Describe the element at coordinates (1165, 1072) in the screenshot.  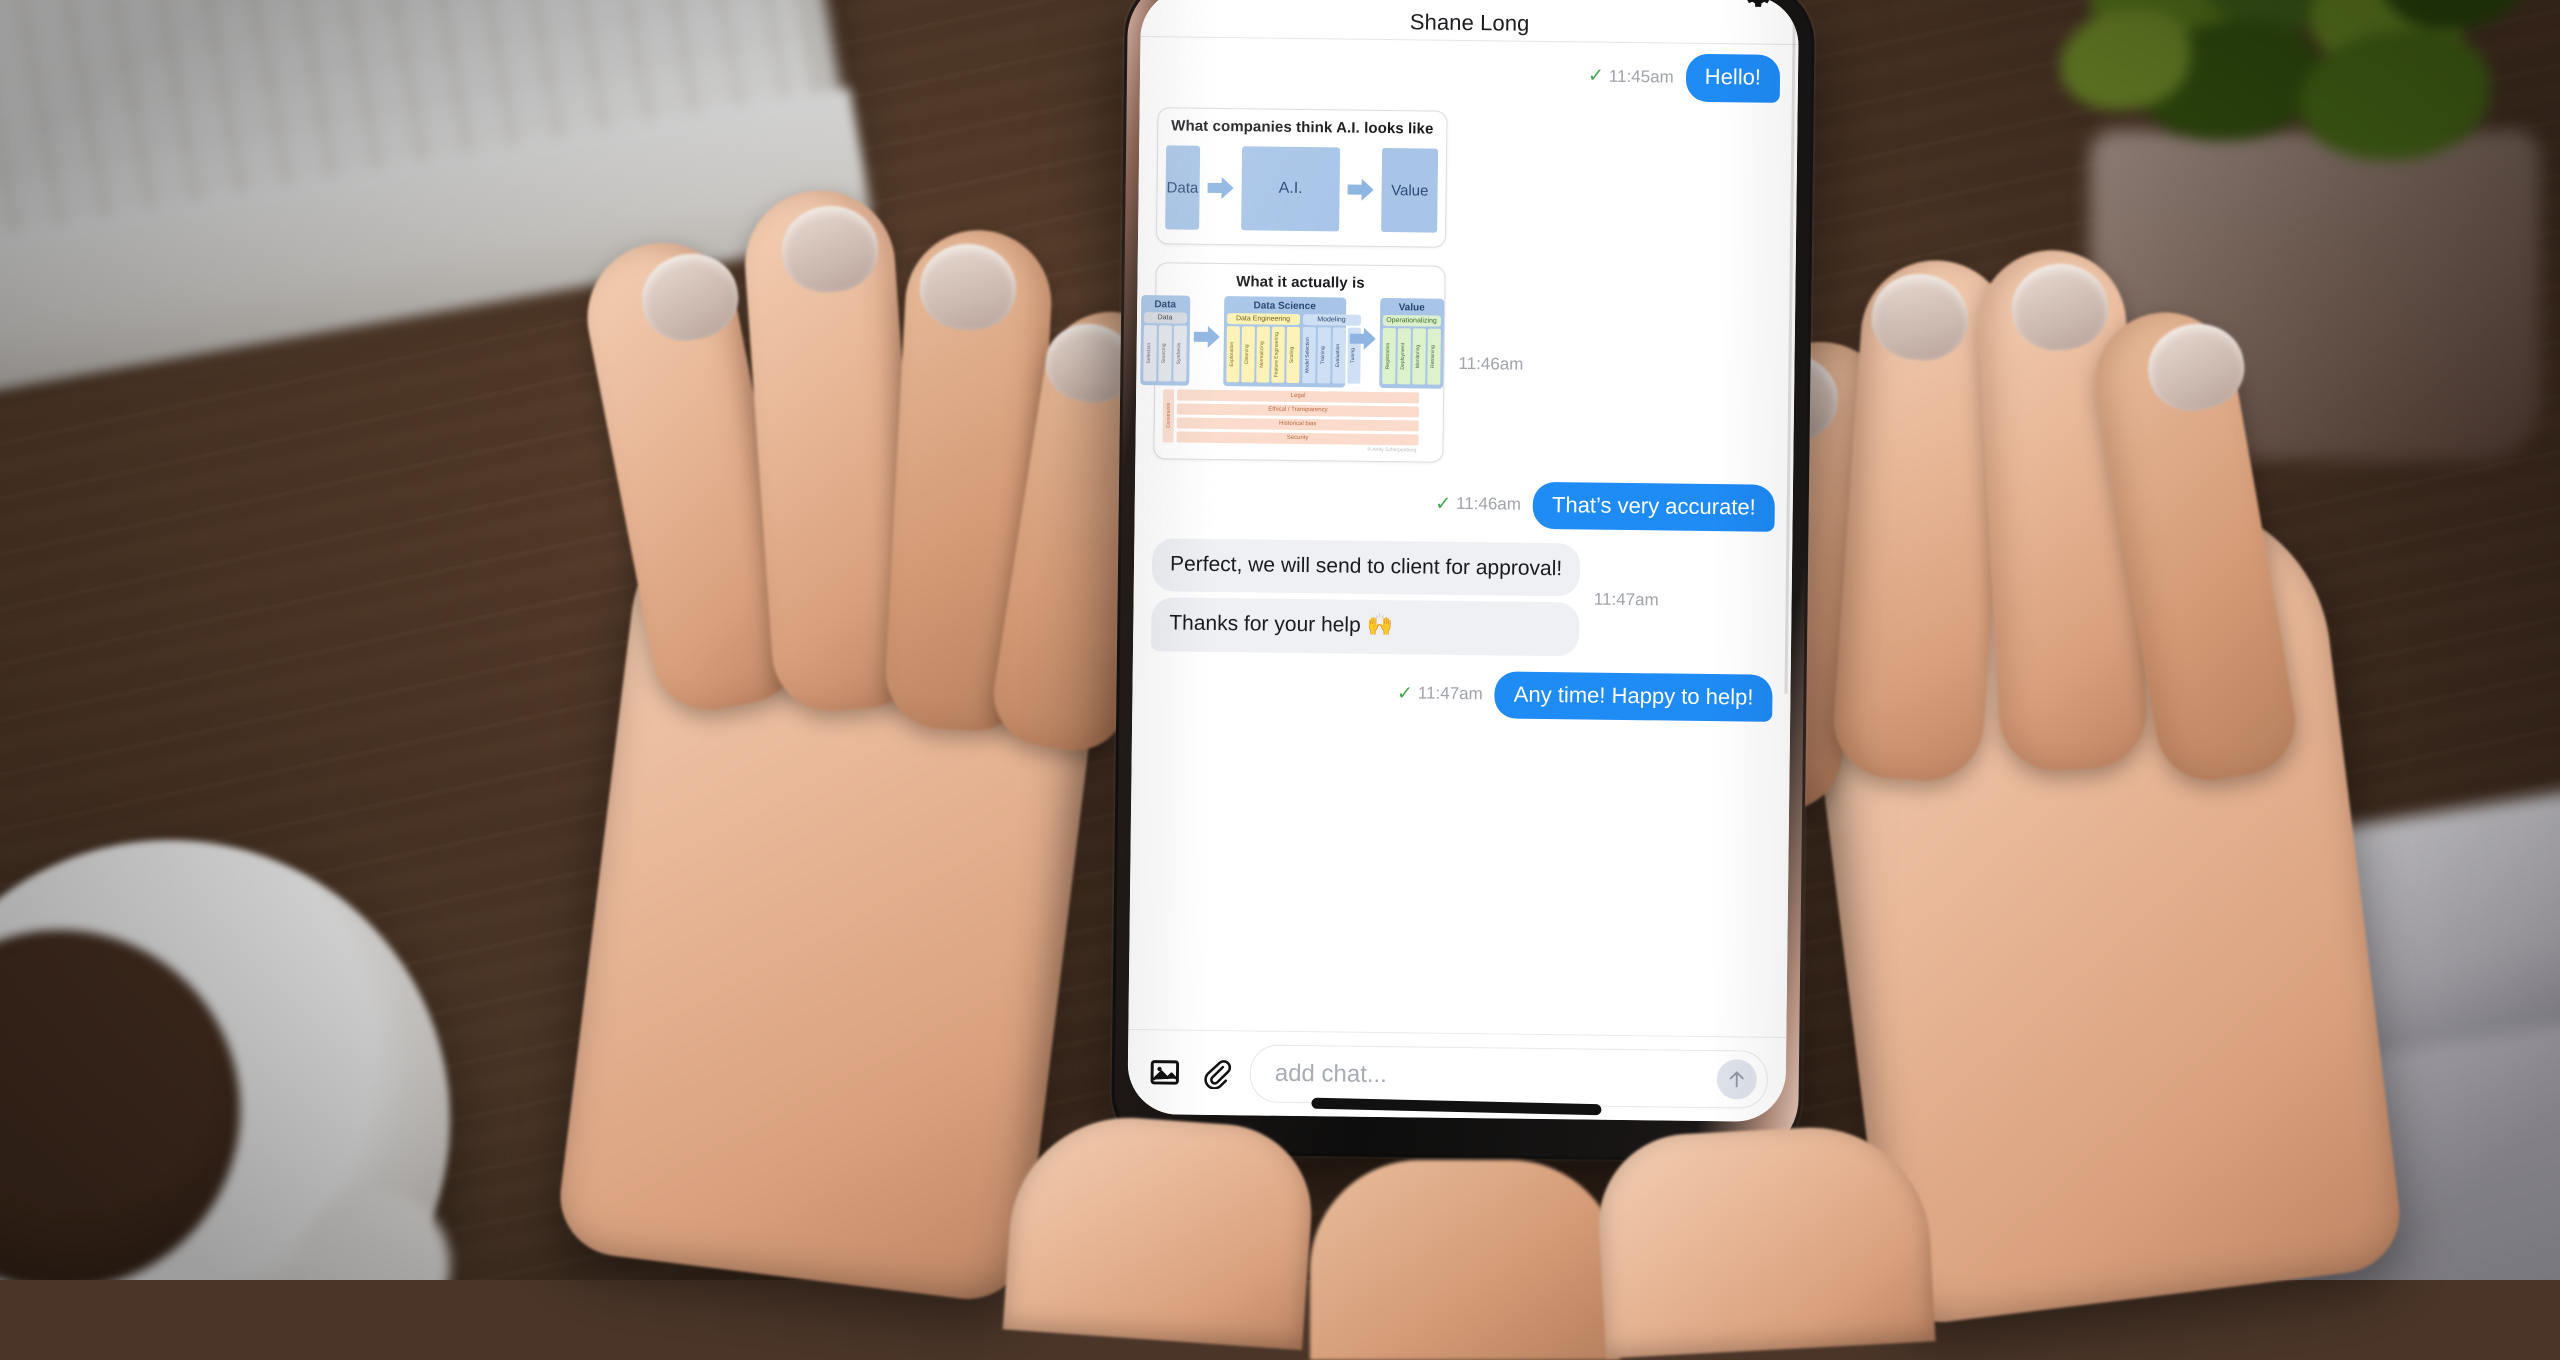
I see `image-icon` at that location.